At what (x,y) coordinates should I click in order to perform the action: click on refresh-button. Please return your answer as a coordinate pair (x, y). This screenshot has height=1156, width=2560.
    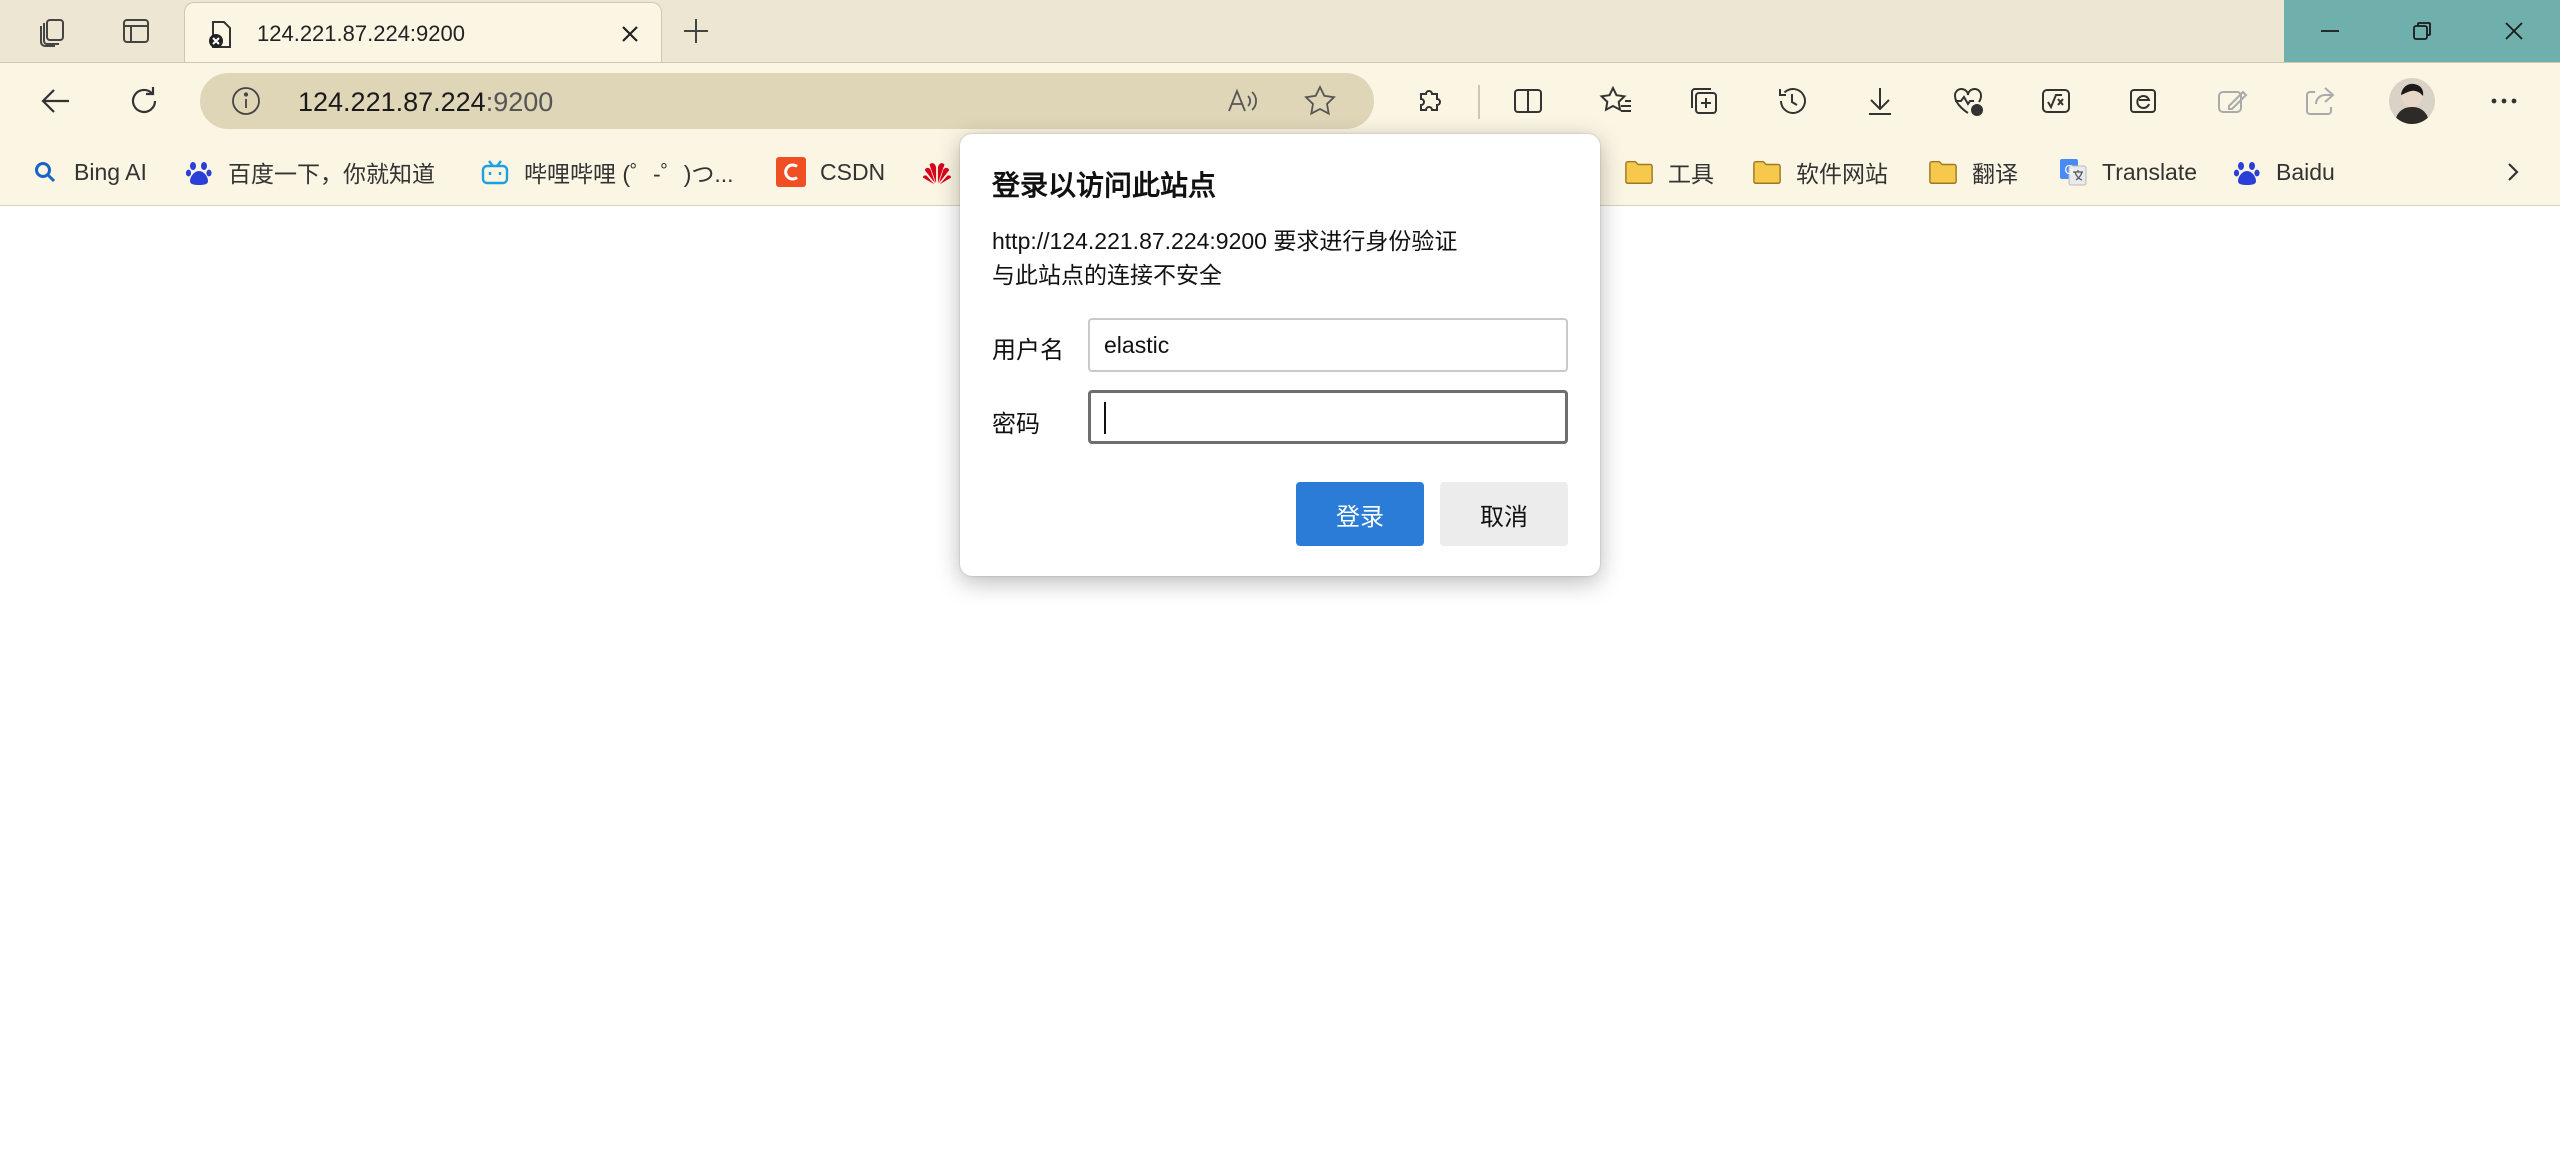
    Looking at the image, I should click on (144, 101).